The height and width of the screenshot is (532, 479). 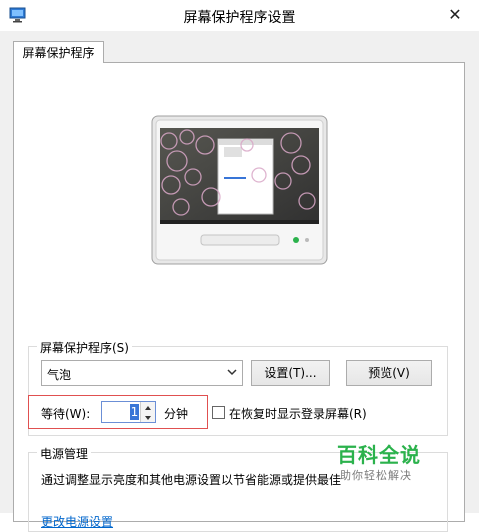 I want to click on chevron-down-icon, so click(x=232, y=372).